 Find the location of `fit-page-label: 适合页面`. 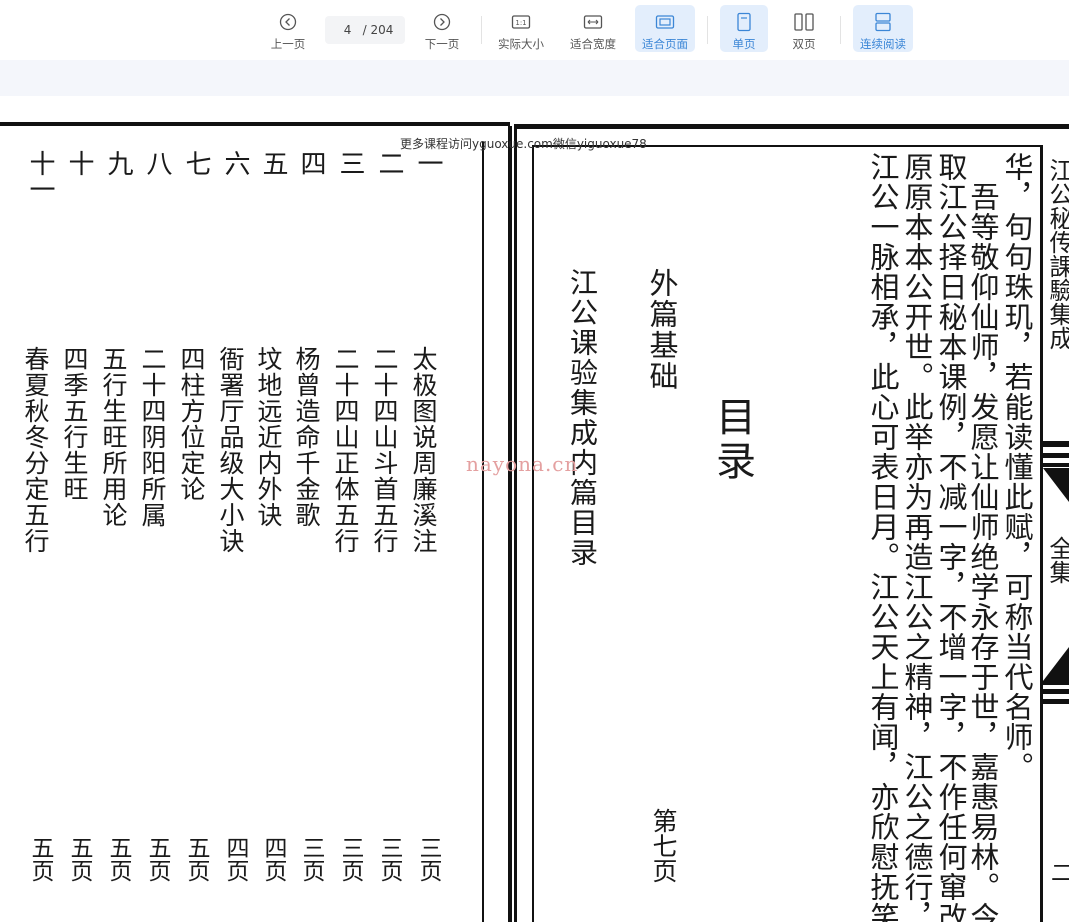

fit-page-label: 适合页面 is located at coordinates (665, 44).